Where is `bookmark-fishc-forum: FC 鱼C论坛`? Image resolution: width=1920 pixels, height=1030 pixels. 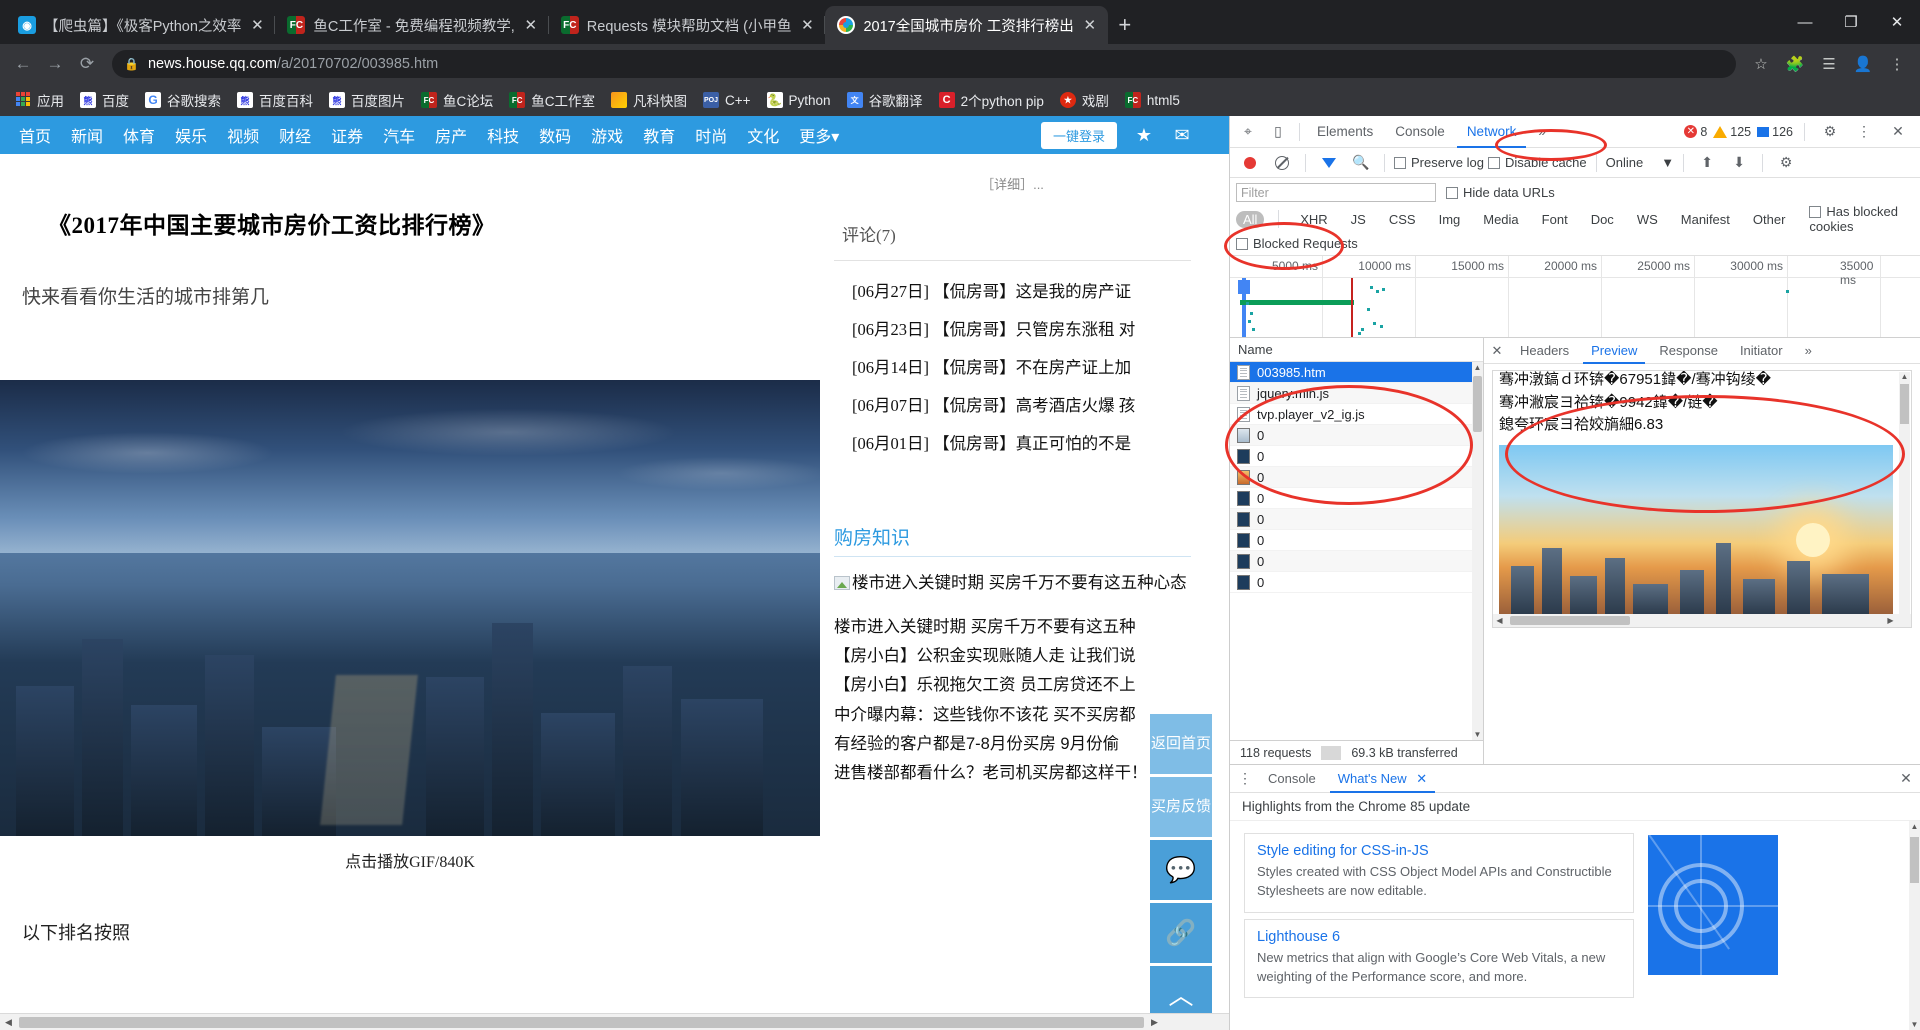
bookmark-fishc-forum: FC 鱼C论坛 is located at coordinates (457, 100).